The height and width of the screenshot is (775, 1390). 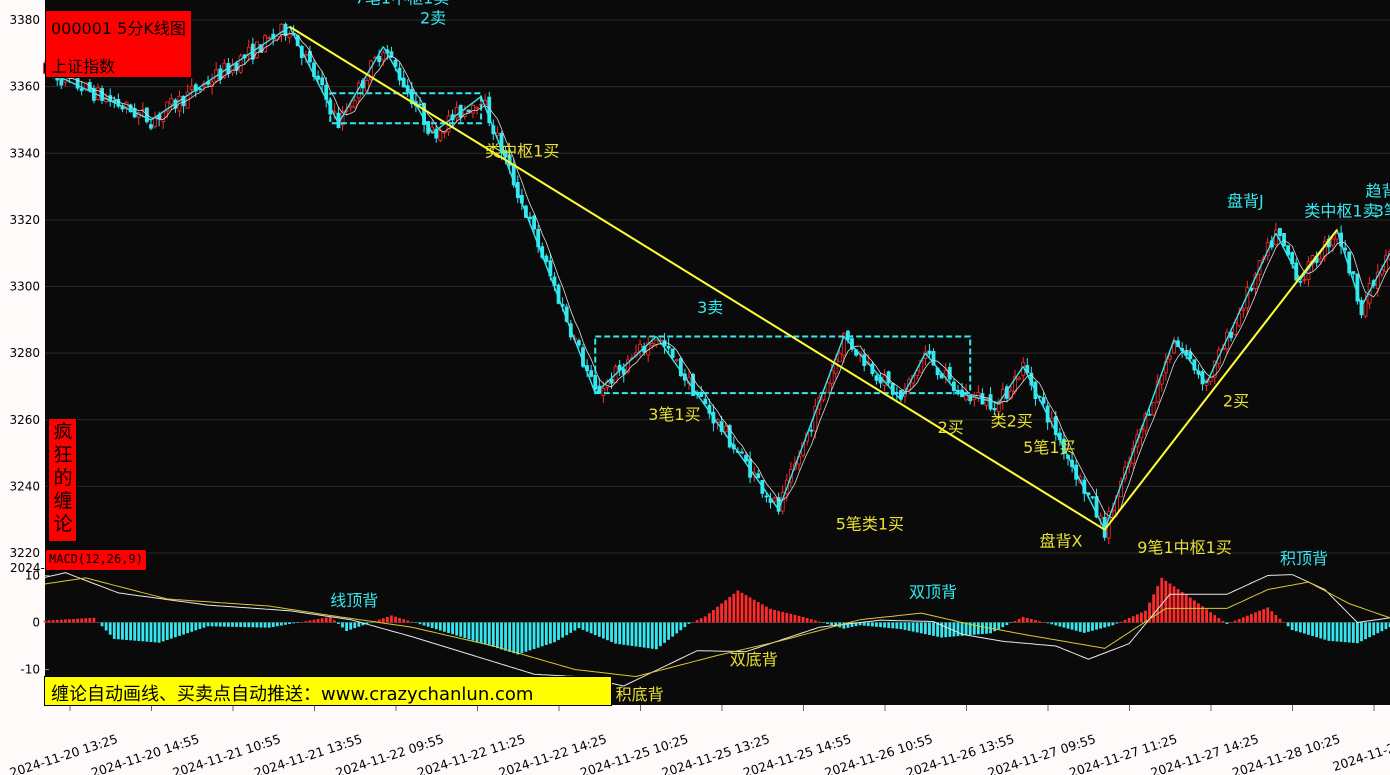 What do you see at coordinates (63, 501) in the screenshot?
I see `side-label-char: 缠` at bounding box center [63, 501].